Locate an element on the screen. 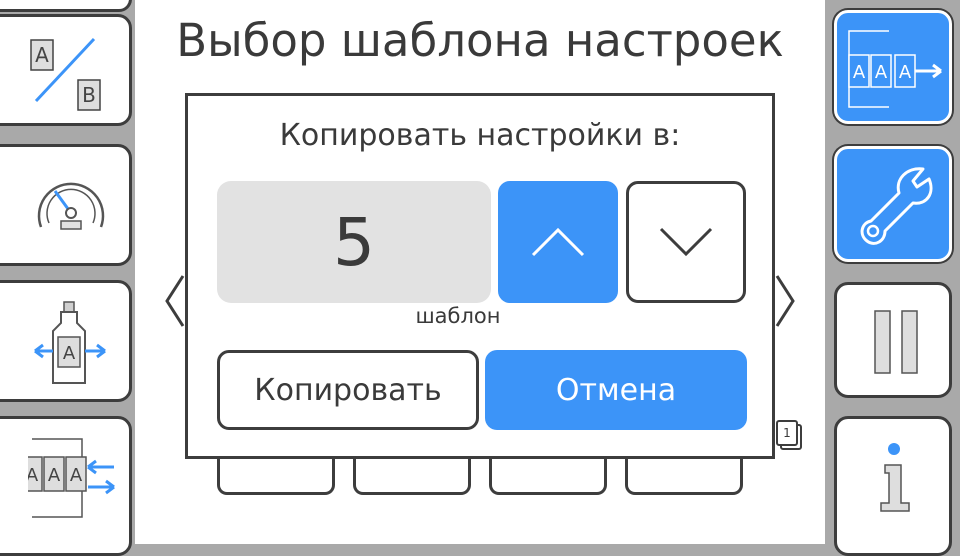  gauge-button is located at coordinates (66, 205).